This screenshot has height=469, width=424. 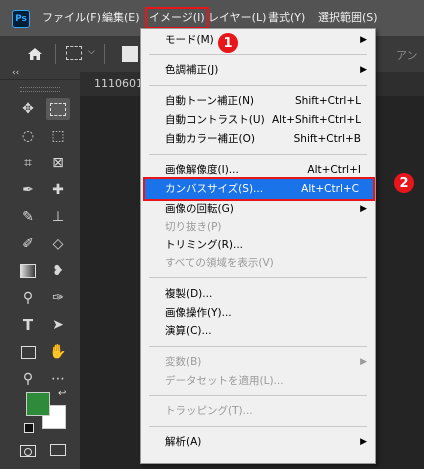 I want to click on path-selection-tool-icon: ➤, so click(x=58, y=325).